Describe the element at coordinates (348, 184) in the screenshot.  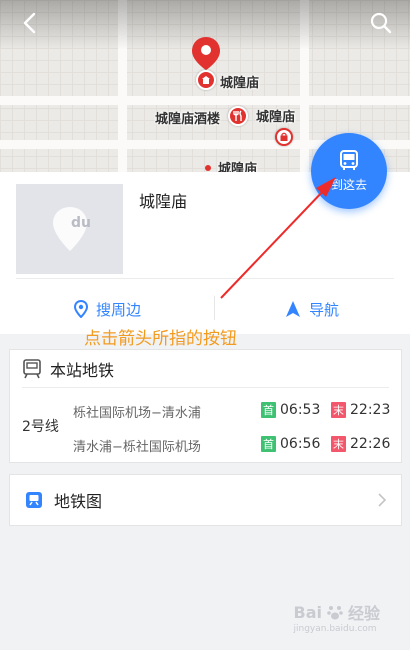
I see `go-here-label: 到这去` at that location.